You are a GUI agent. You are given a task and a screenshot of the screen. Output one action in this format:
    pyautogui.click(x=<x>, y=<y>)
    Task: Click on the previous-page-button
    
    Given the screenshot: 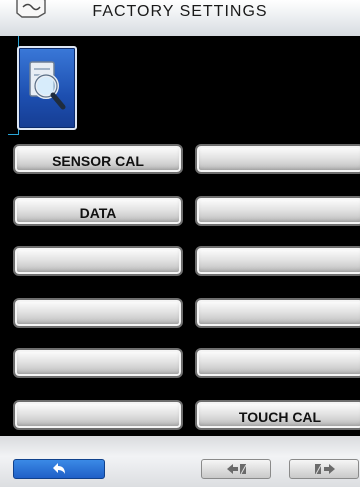 What is the action you would take?
    pyautogui.click(x=236, y=469)
    